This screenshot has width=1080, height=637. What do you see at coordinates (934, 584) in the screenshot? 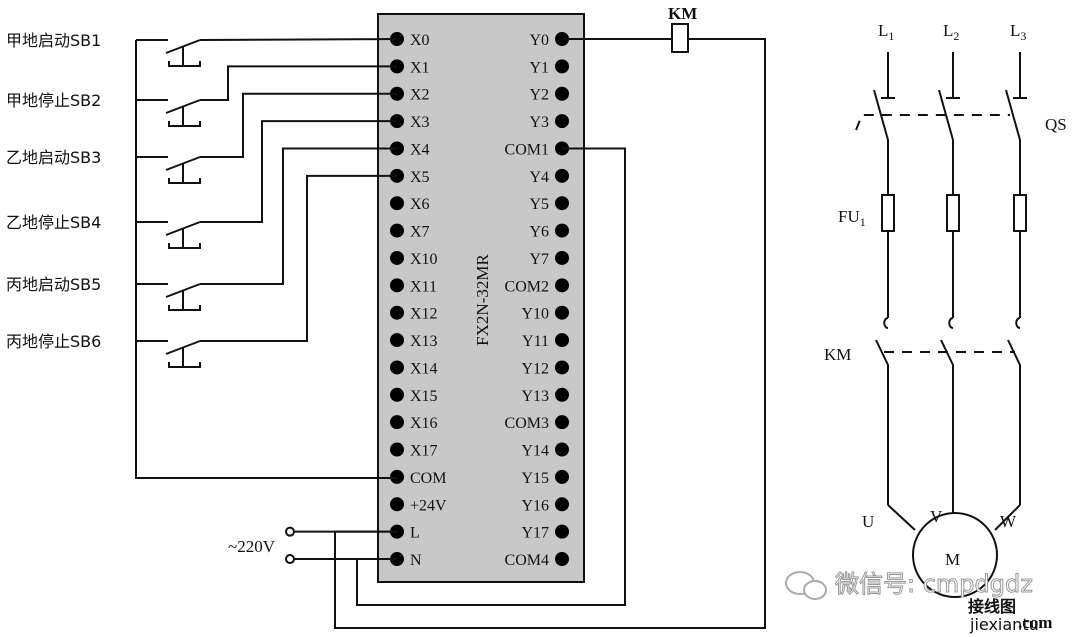
I see `wechat-watermark: 微信号: cmpdgdz` at bounding box center [934, 584].